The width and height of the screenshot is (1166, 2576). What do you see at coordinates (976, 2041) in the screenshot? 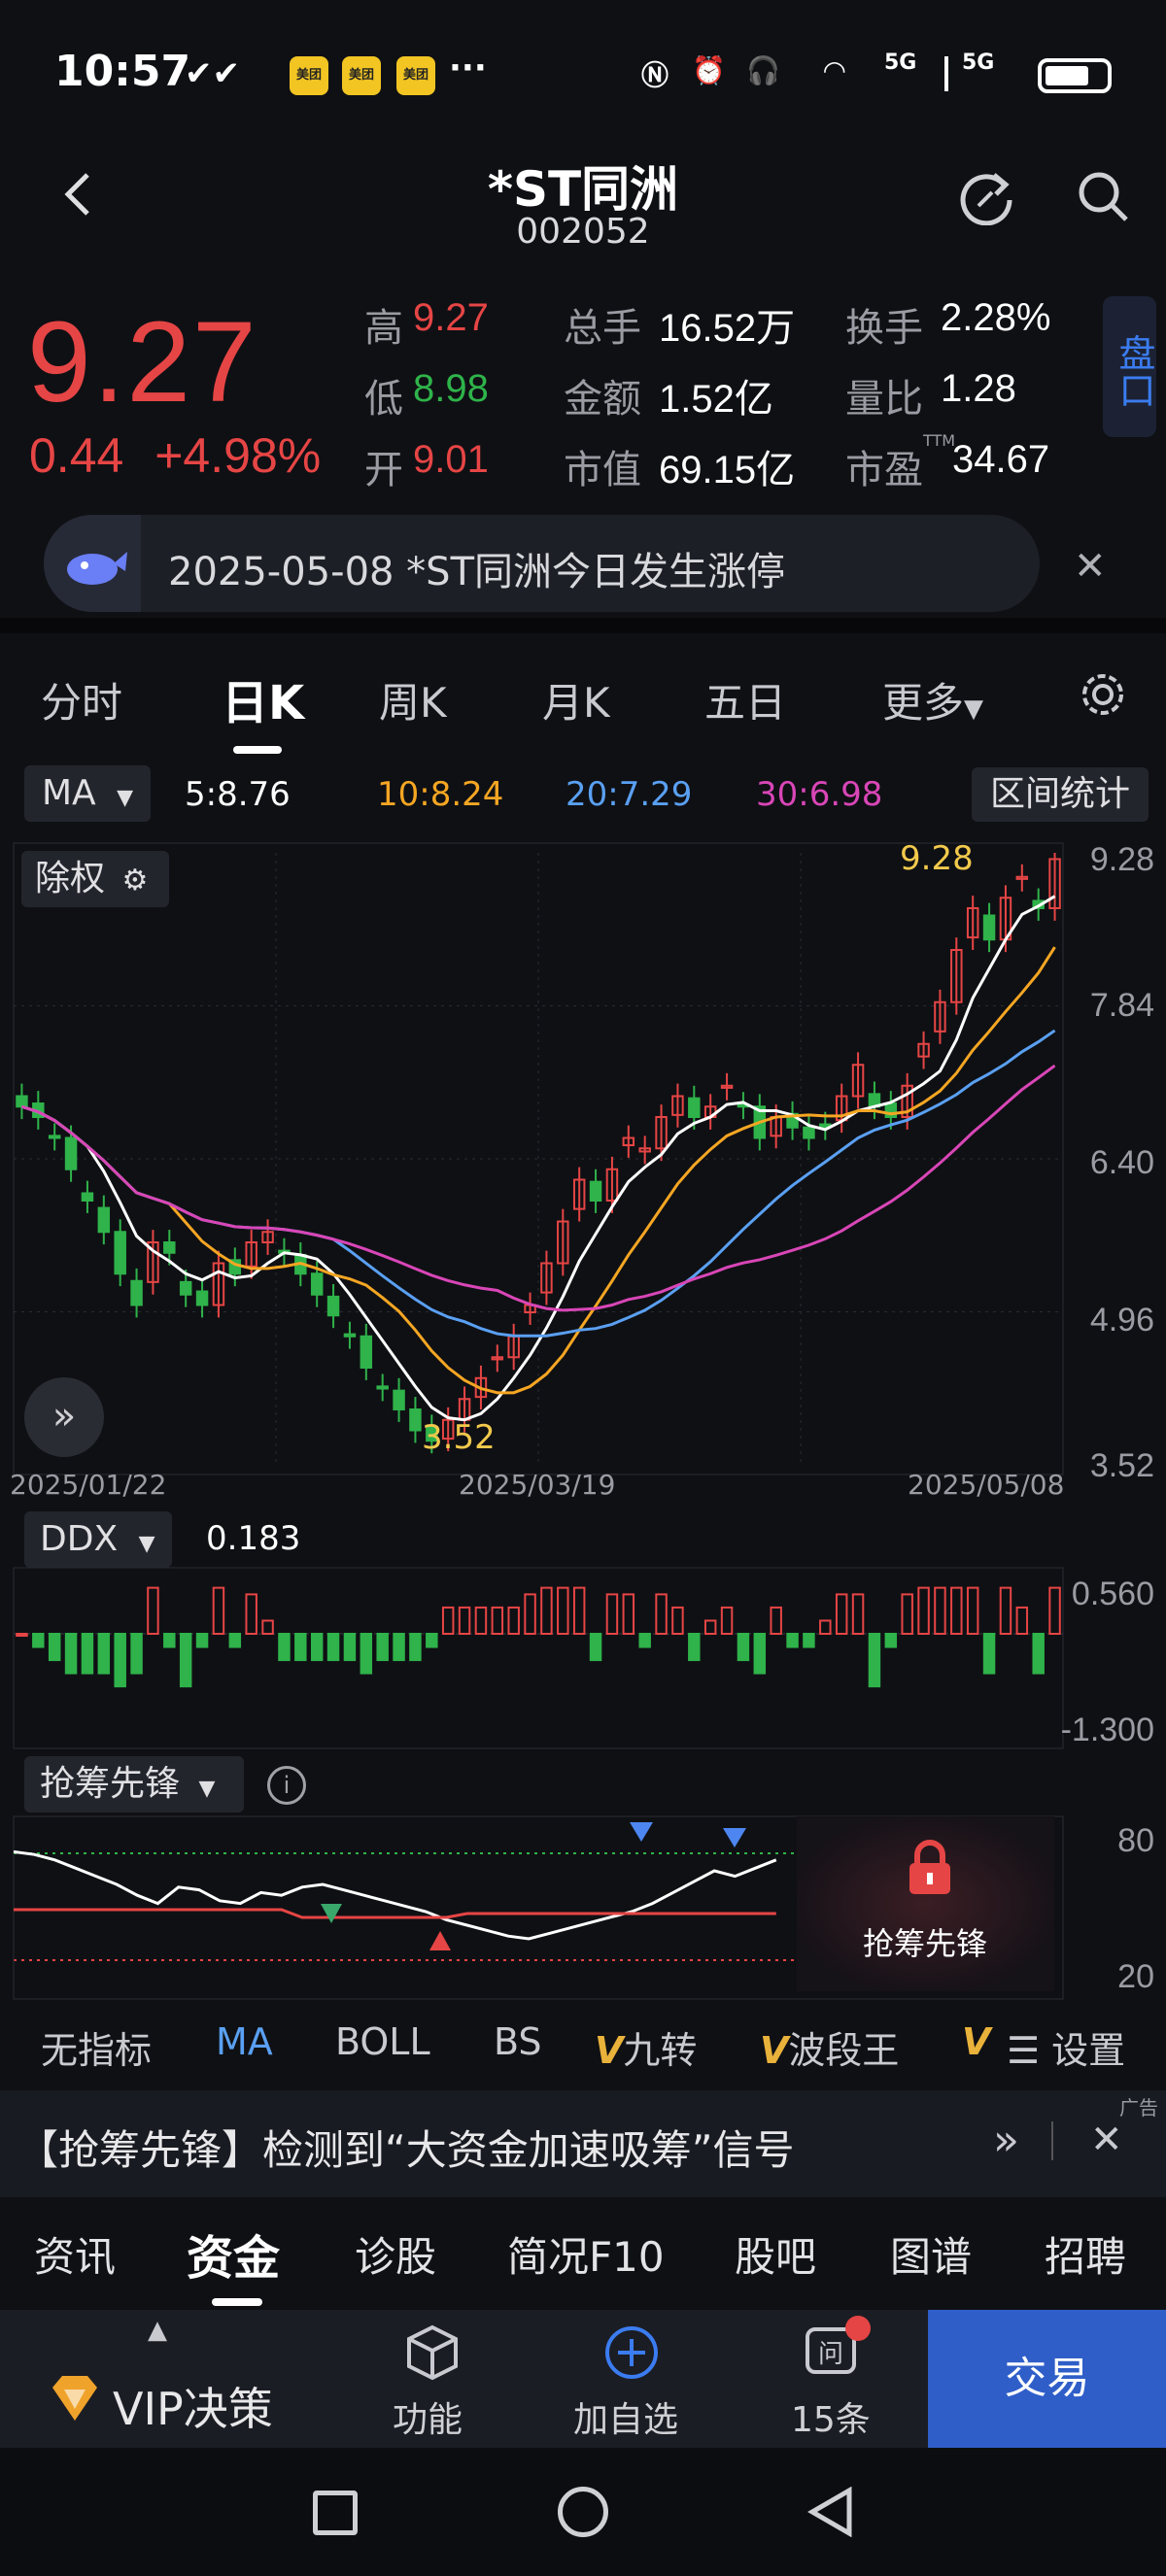
I see `indicator-vip-more: V` at bounding box center [976, 2041].